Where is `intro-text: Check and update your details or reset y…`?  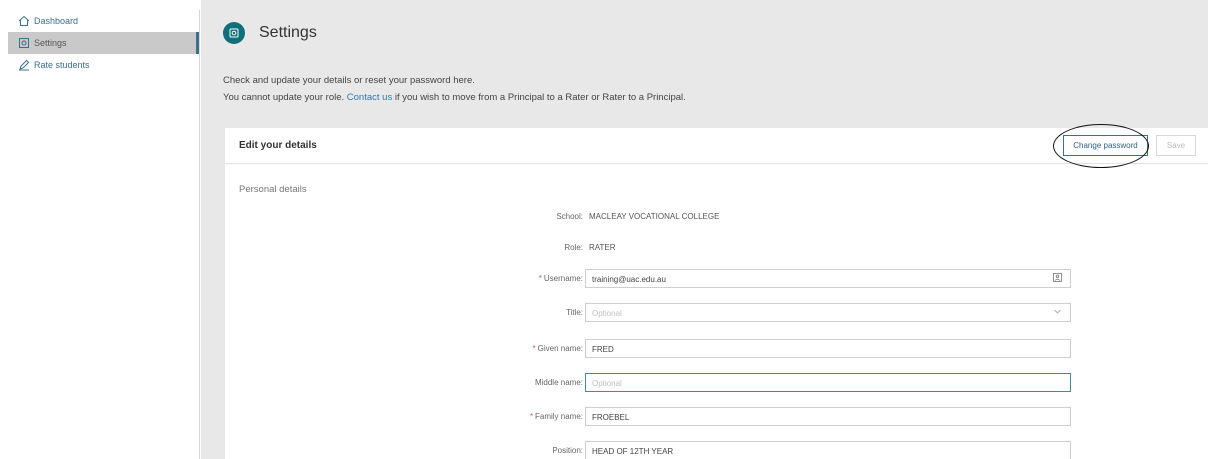 intro-text: Check and update your details or reset y… is located at coordinates (454, 89).